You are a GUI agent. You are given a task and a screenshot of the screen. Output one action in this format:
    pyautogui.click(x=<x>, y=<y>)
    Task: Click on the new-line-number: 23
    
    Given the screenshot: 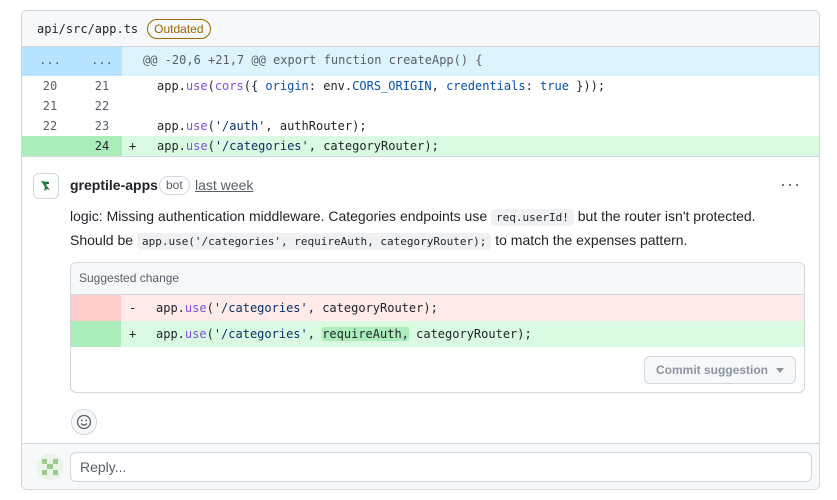 What is the action you would take?
    pyautogui.click(x=102, y=126)
    